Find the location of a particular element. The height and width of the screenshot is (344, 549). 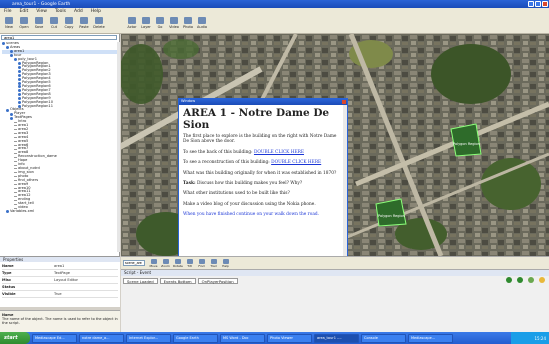

cut-button: Cut is located at coordinates (54, 24).